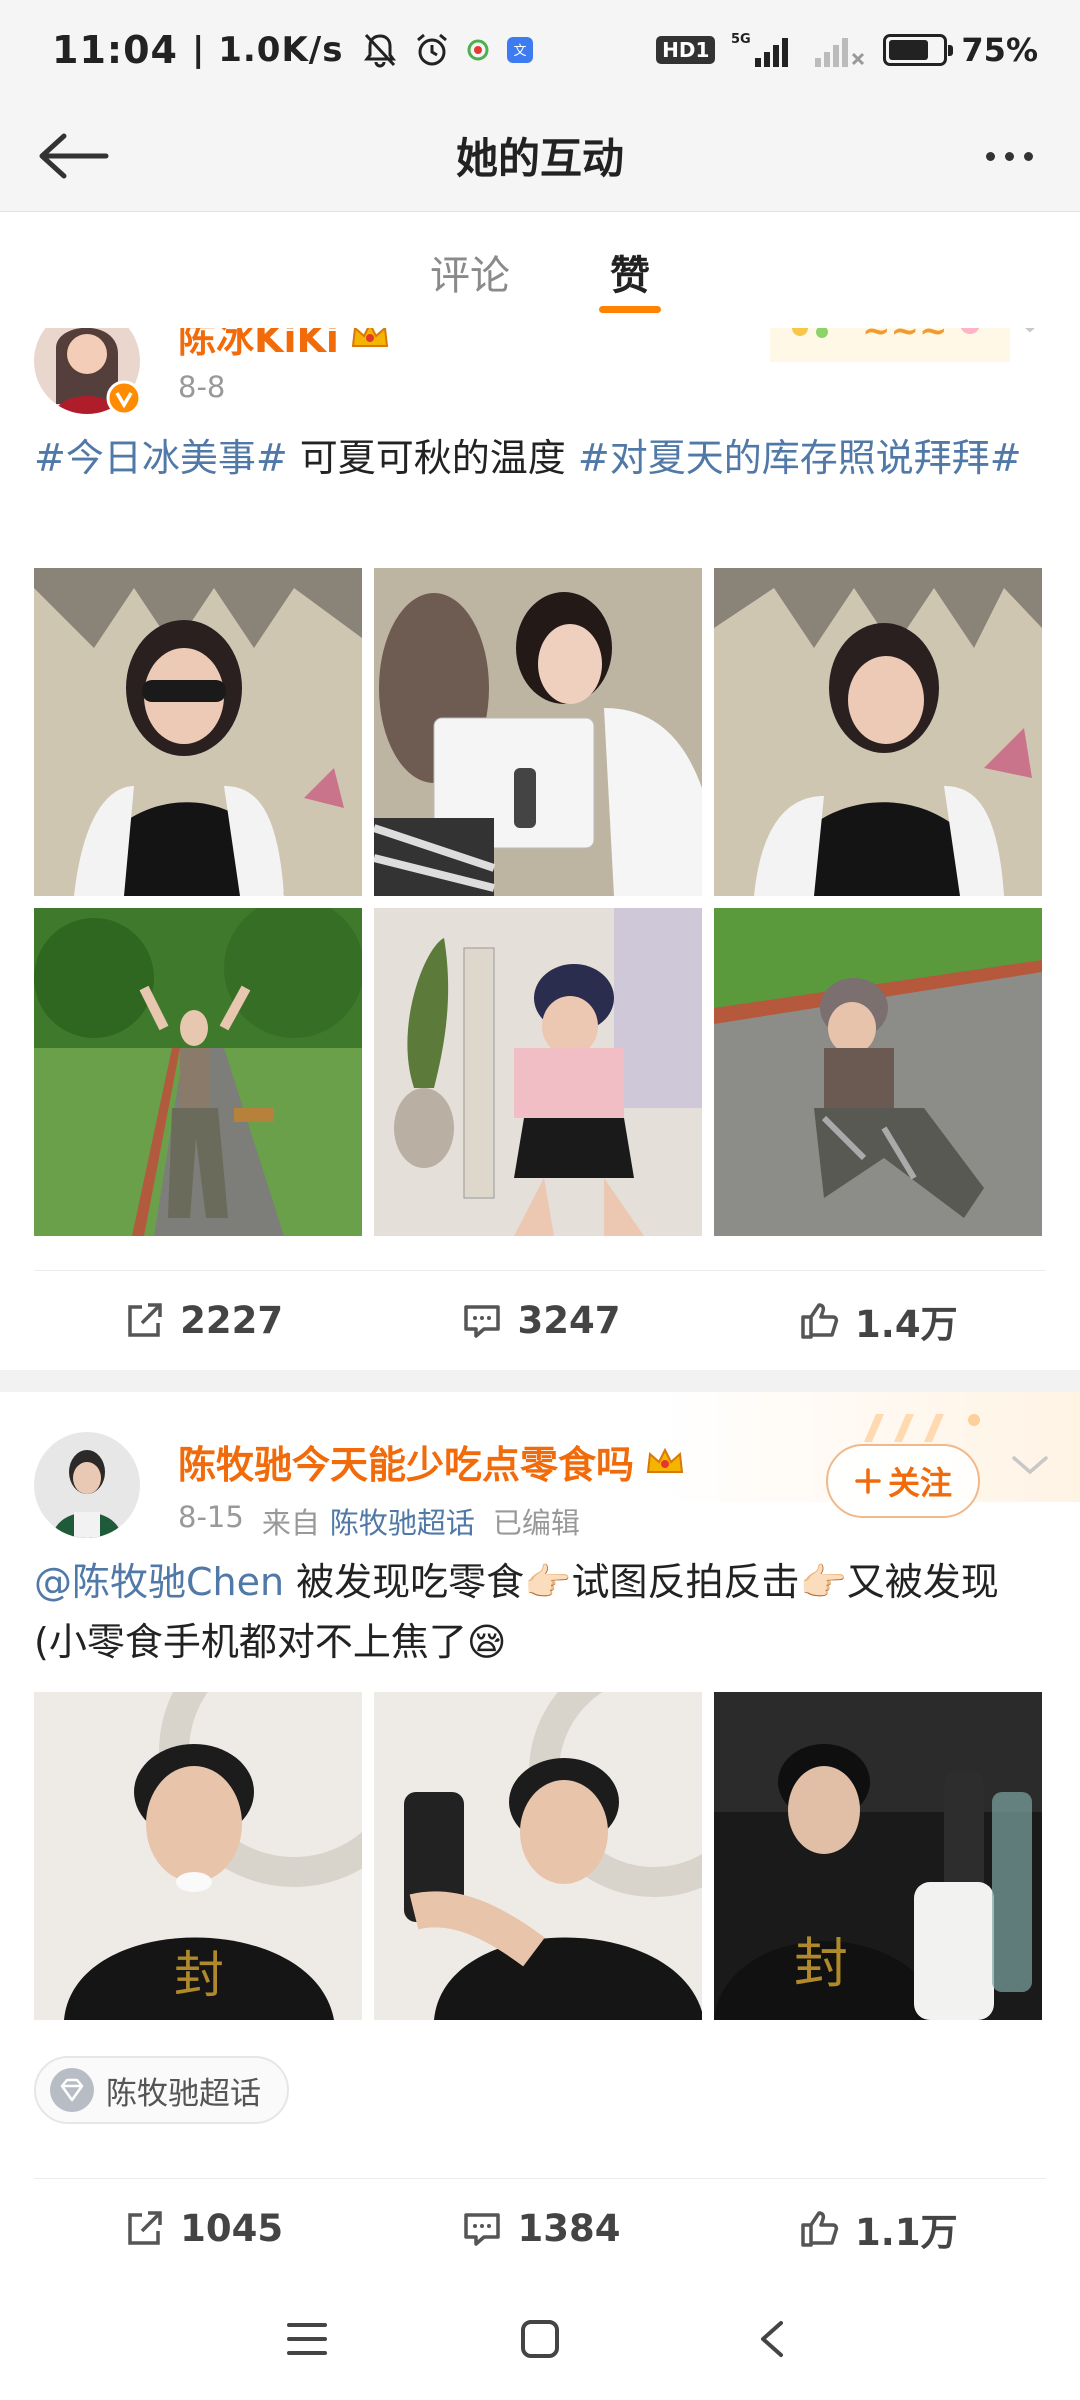 The width and height of the screenshot is (1080, 2400). I want to click on post-actions: 2227 3247 1.4万, so click(540, 1320).